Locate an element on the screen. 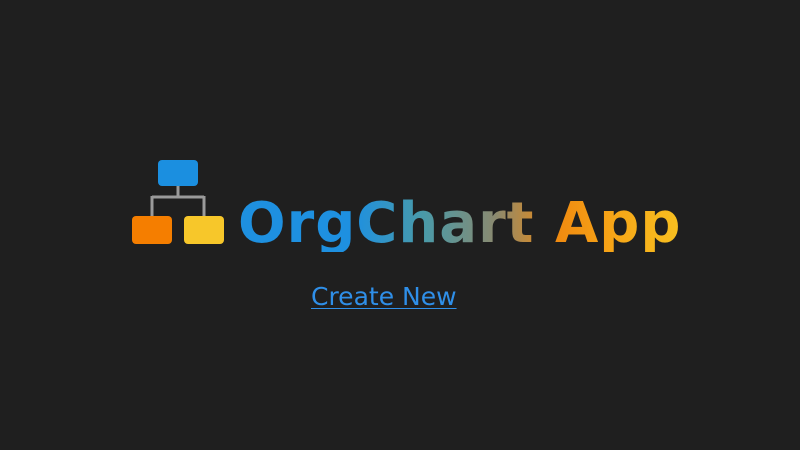 The image size is (800, 450). create-new-link: Create New is located at coordinates (384, 296).